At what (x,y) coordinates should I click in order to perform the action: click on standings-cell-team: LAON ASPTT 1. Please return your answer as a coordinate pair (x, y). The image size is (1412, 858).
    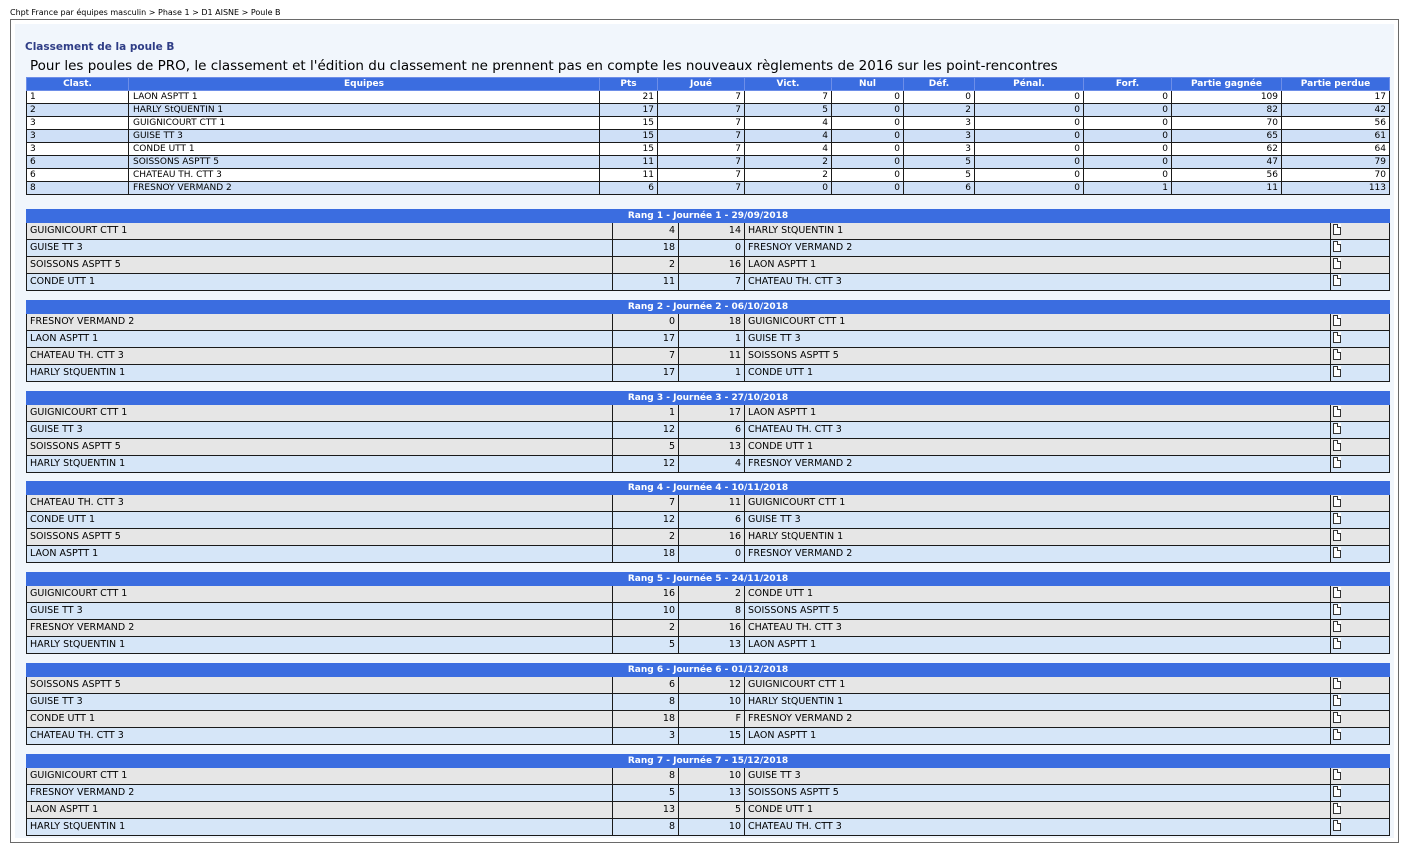
    Looking at the image, I should click on (364, 97).